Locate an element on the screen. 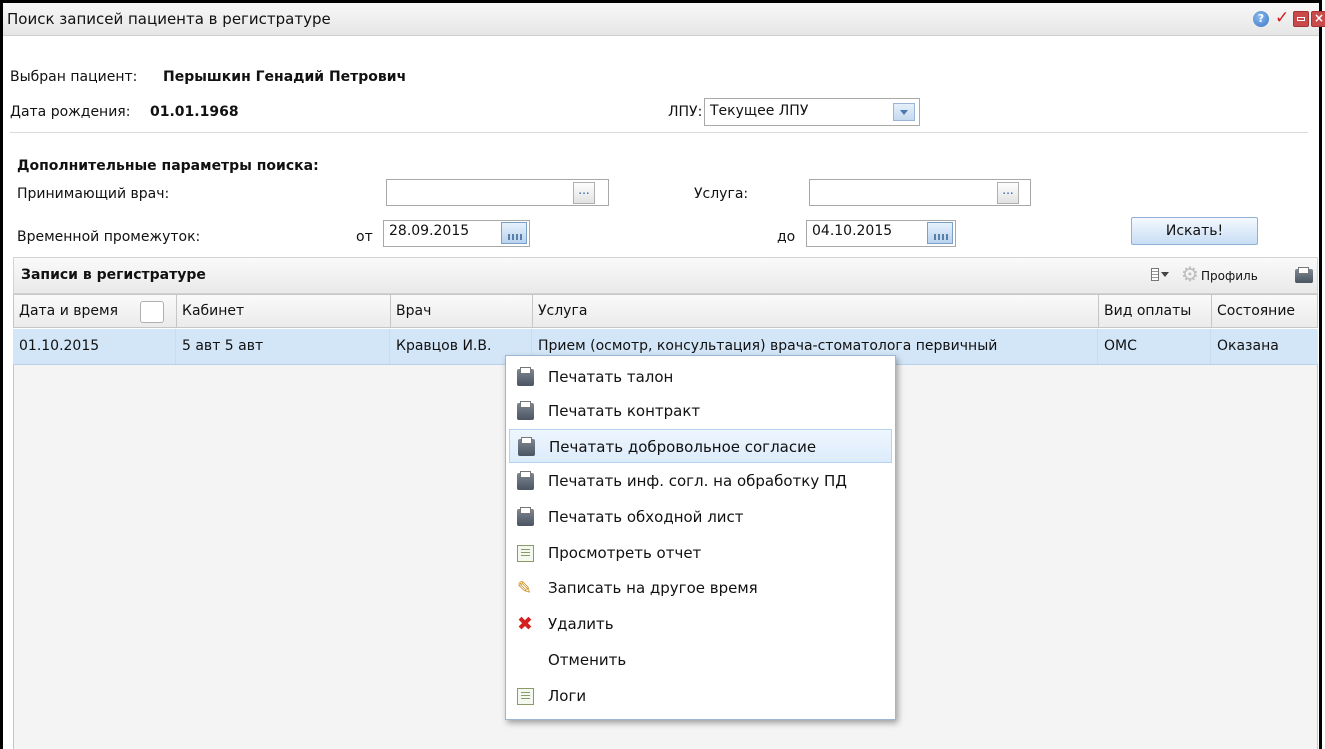  menu-item-print-consent: Печатать добровольное согласие is located at coordinates (700, 446).